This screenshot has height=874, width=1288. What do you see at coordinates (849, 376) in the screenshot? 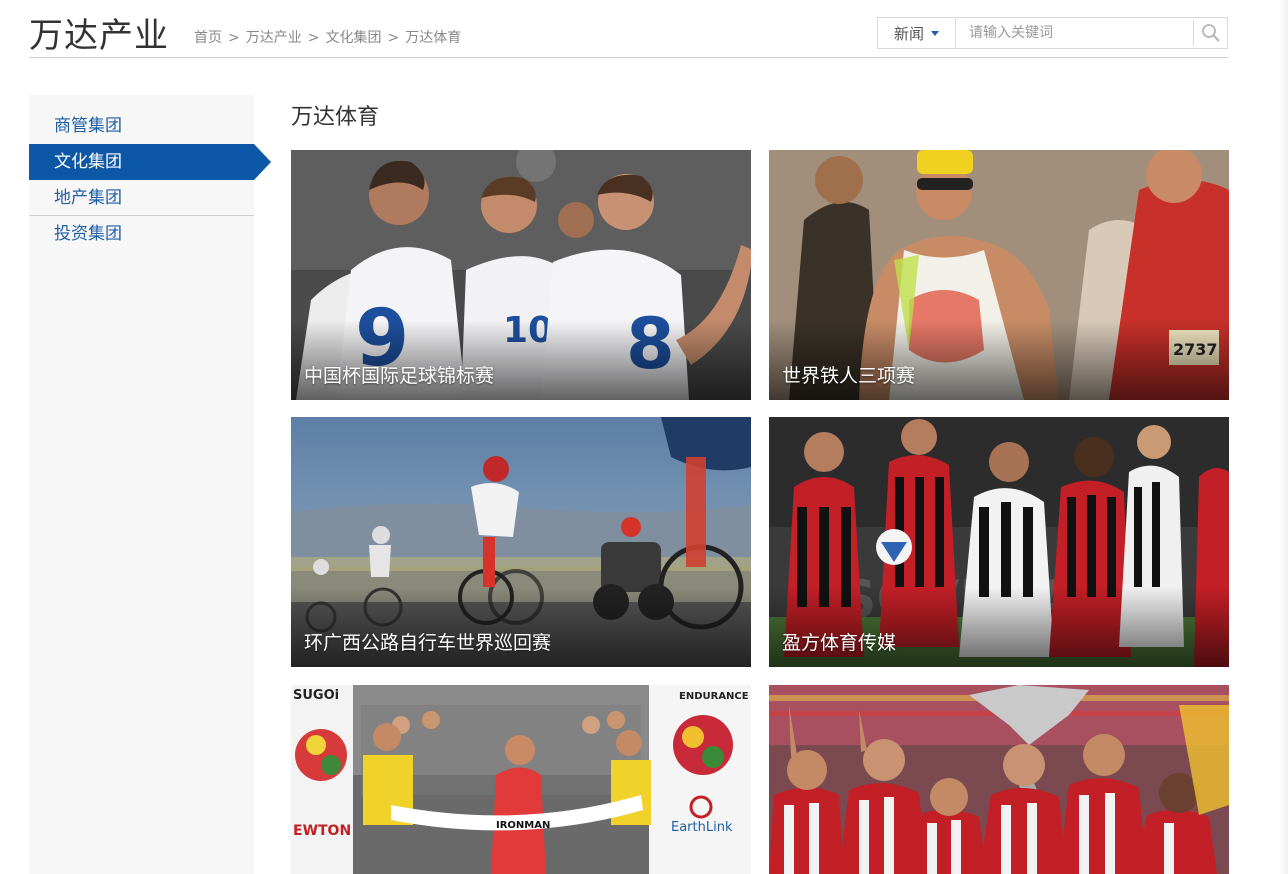
I see `card-caption: 世界铁人三项赛` at bounding box center [849, 376].